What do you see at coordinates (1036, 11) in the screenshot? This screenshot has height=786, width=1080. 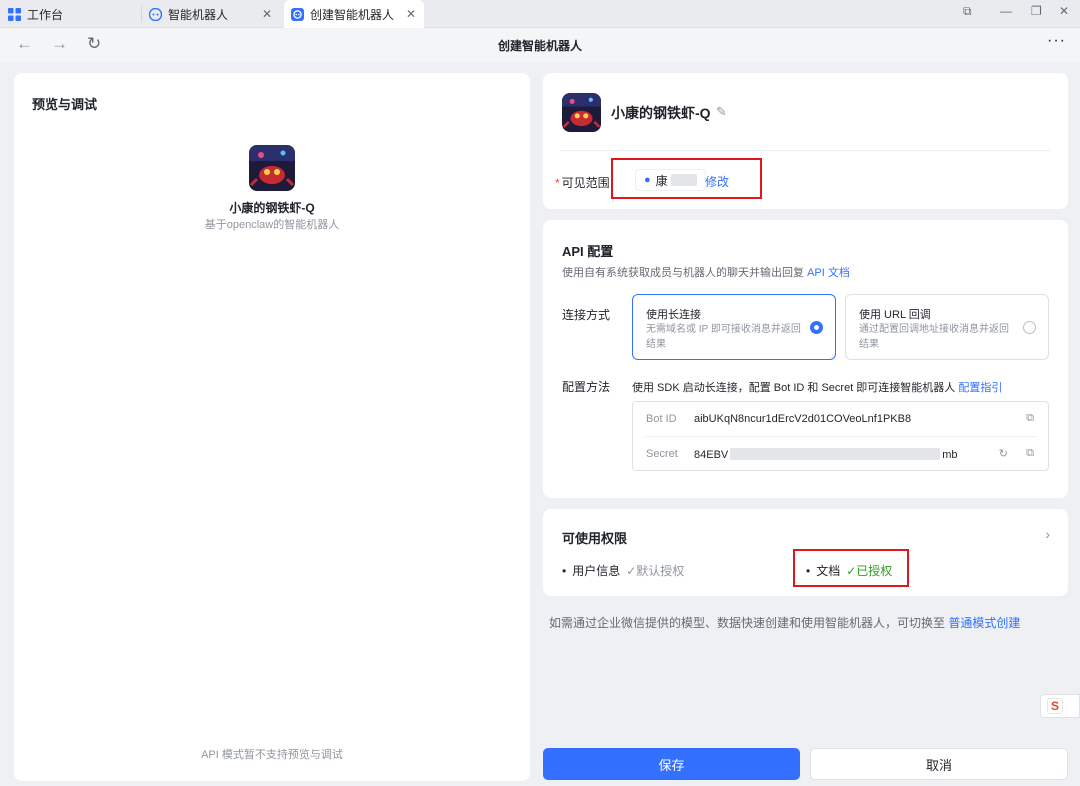 I see `restore-icon: ❐` at bounding box center [1036, 11].